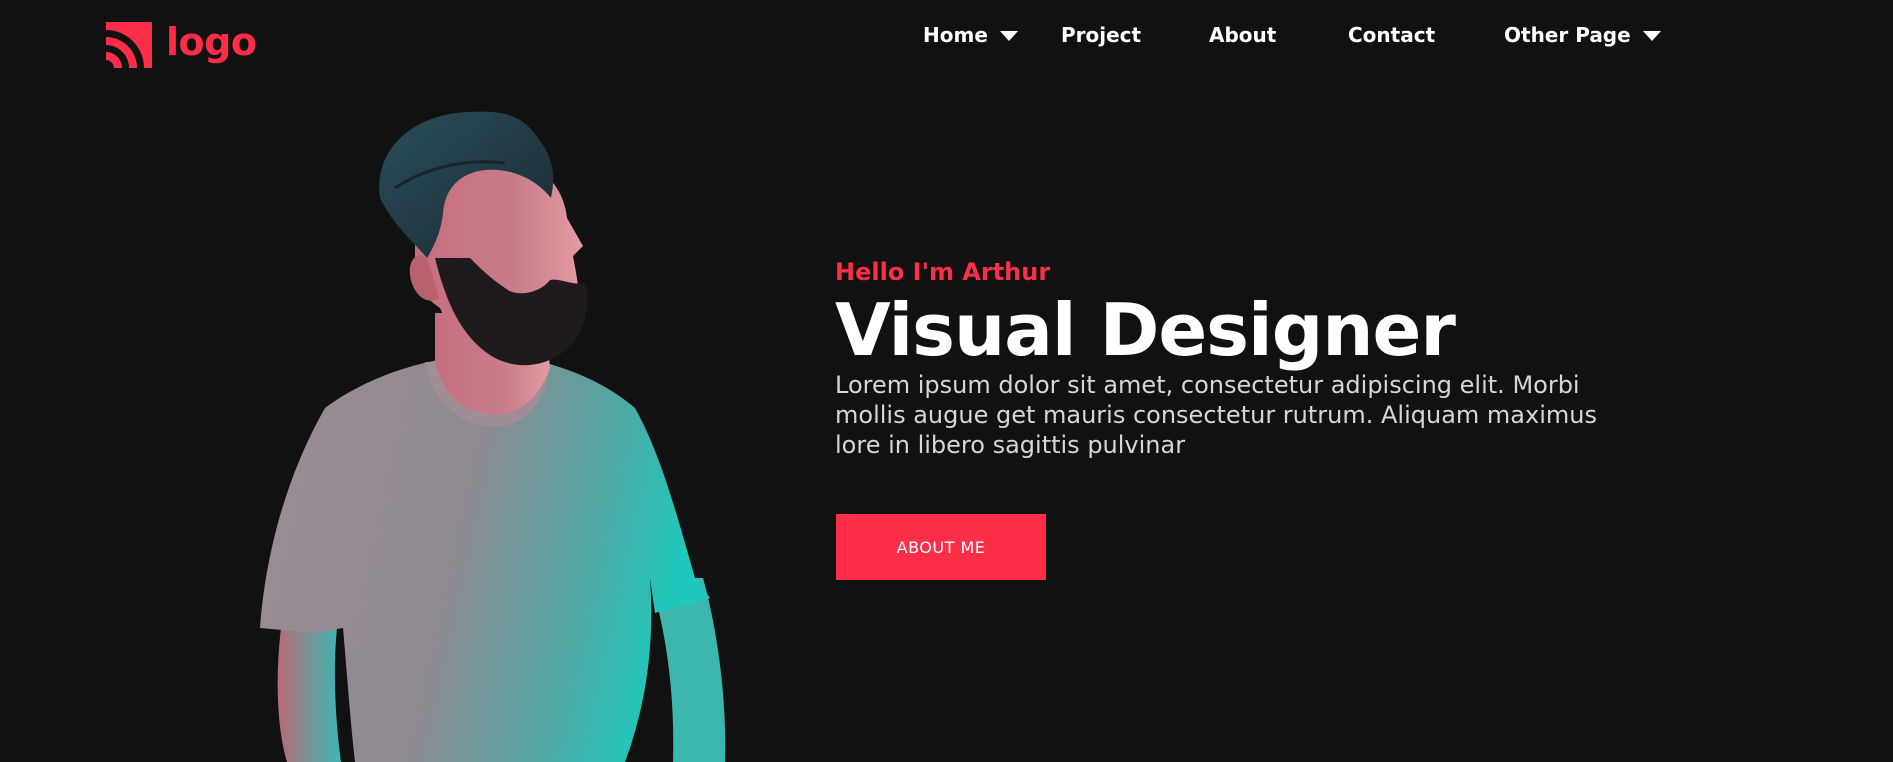 The image size is (1893, 762). I want to click on hero-greeting: Hello I'm Arthur, so click(943, 272).